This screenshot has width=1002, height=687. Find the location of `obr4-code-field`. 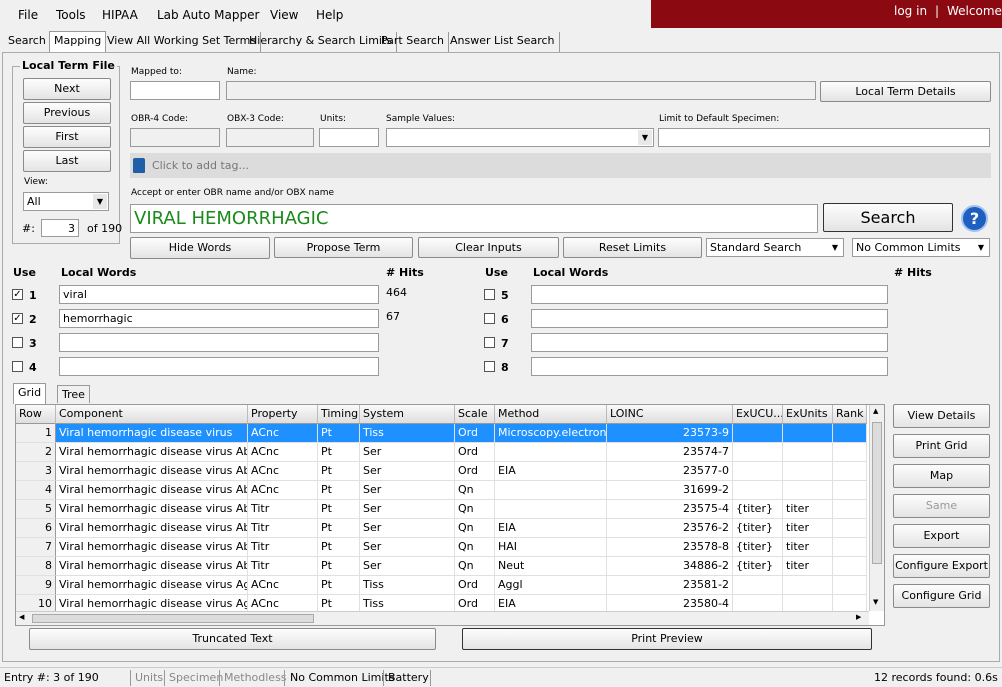

obr4-code-field is located at coordinates (175, 137).